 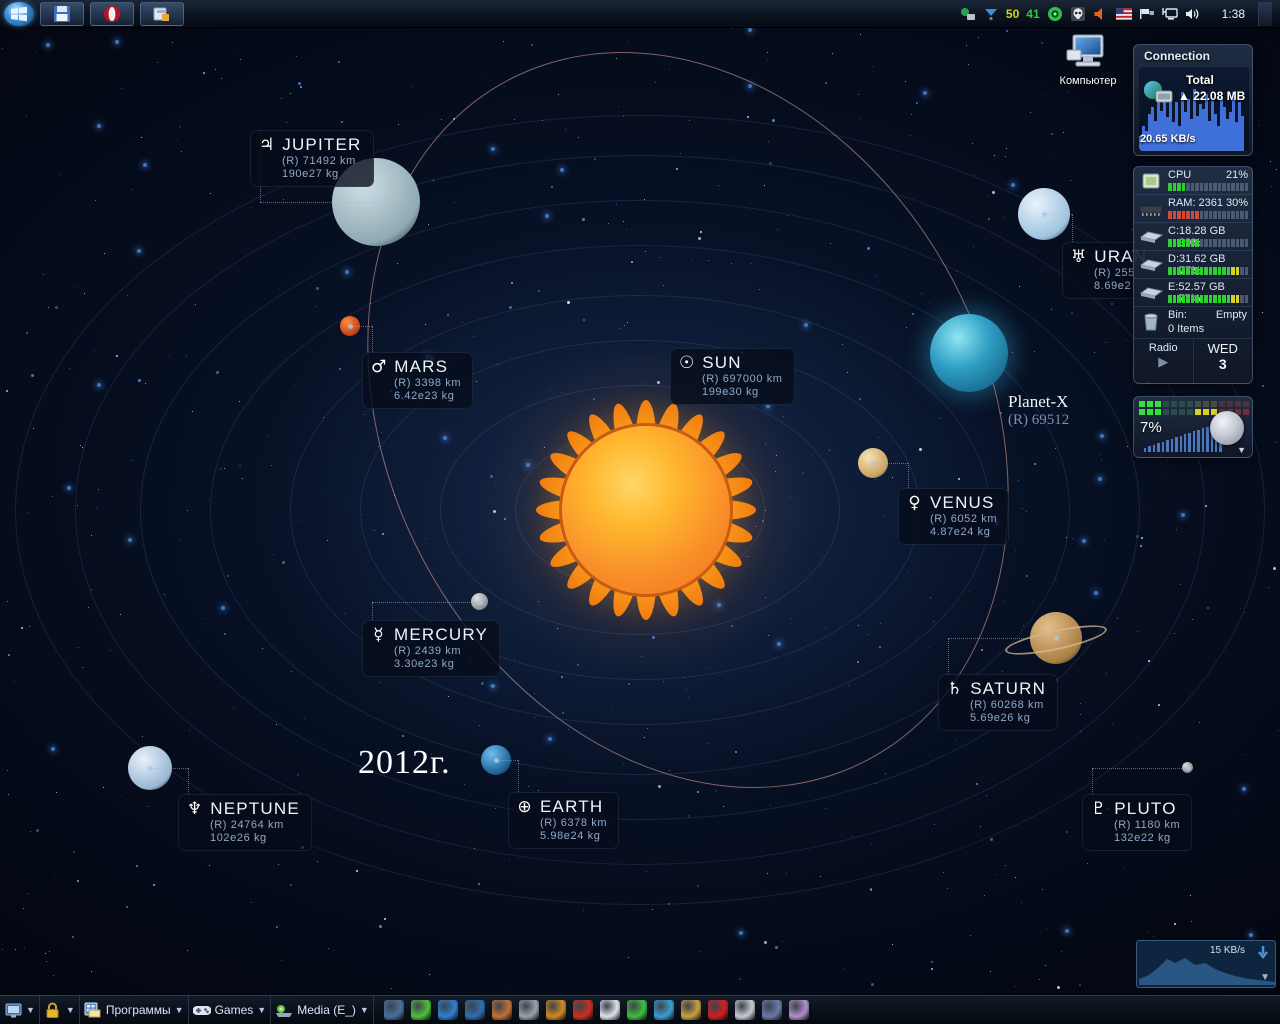 What do you see at coordinates (418, 380) in the screenshot?
I see `planet-label-mars: ♂ MARS (R) 3398 km 6.42e23 kg` at bounding box center [418, 380].